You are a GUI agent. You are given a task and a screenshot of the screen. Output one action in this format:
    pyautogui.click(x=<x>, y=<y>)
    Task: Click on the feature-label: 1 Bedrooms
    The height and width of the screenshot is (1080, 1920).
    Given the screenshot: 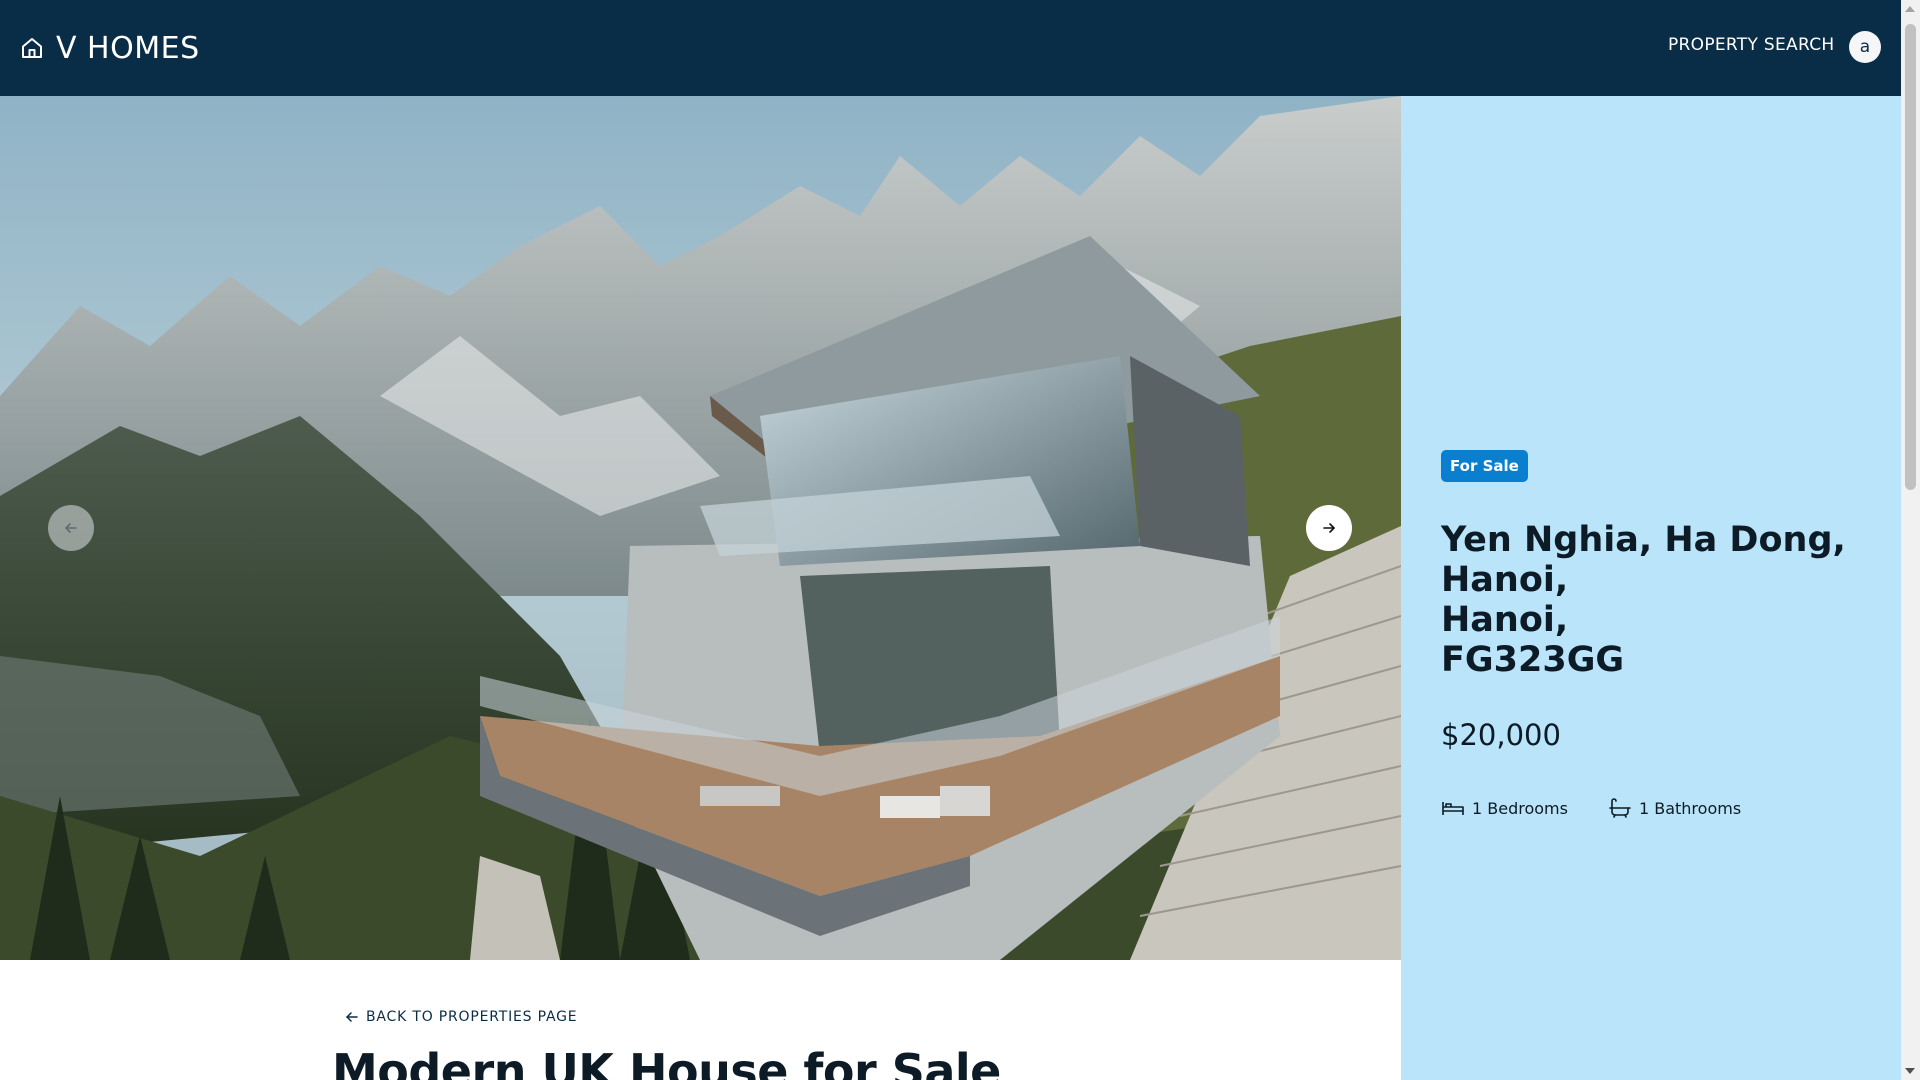 What is the action you would take?
    pyautogui.click(x=1520, y=808)
    